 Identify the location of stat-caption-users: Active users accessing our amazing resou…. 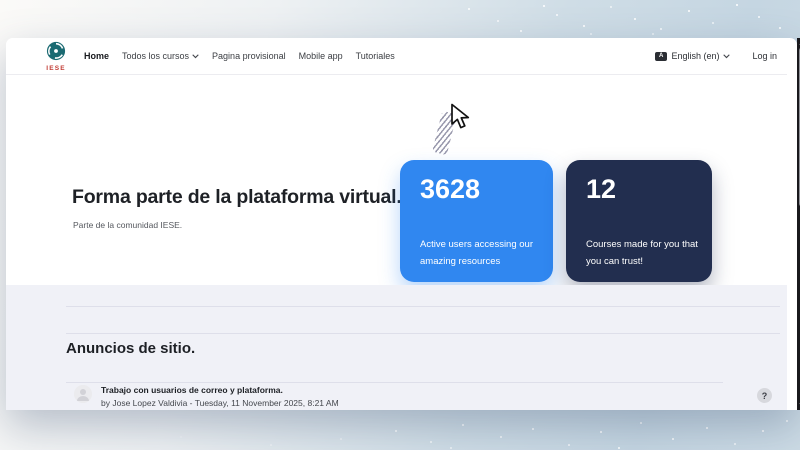
(476, 253).